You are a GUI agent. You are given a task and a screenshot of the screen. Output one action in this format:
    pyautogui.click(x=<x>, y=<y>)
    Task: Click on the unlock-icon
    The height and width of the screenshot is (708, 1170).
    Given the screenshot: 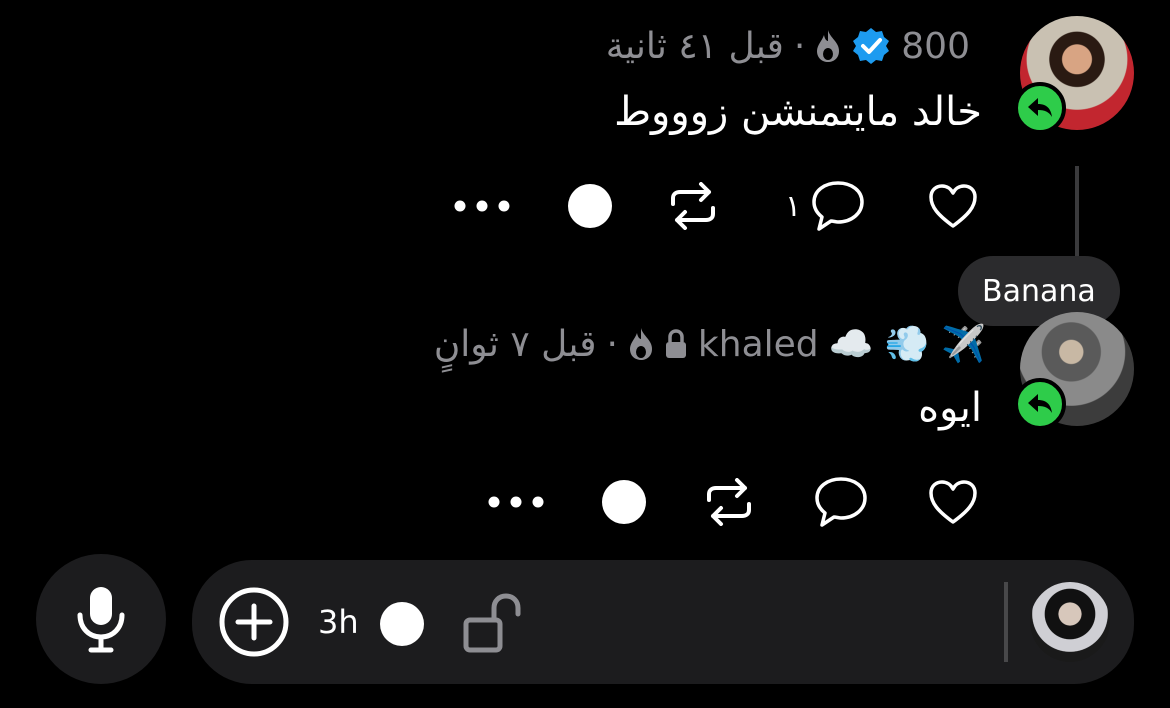 What is the action you would take?
    pyautogui.click(x=492, y=623)
    